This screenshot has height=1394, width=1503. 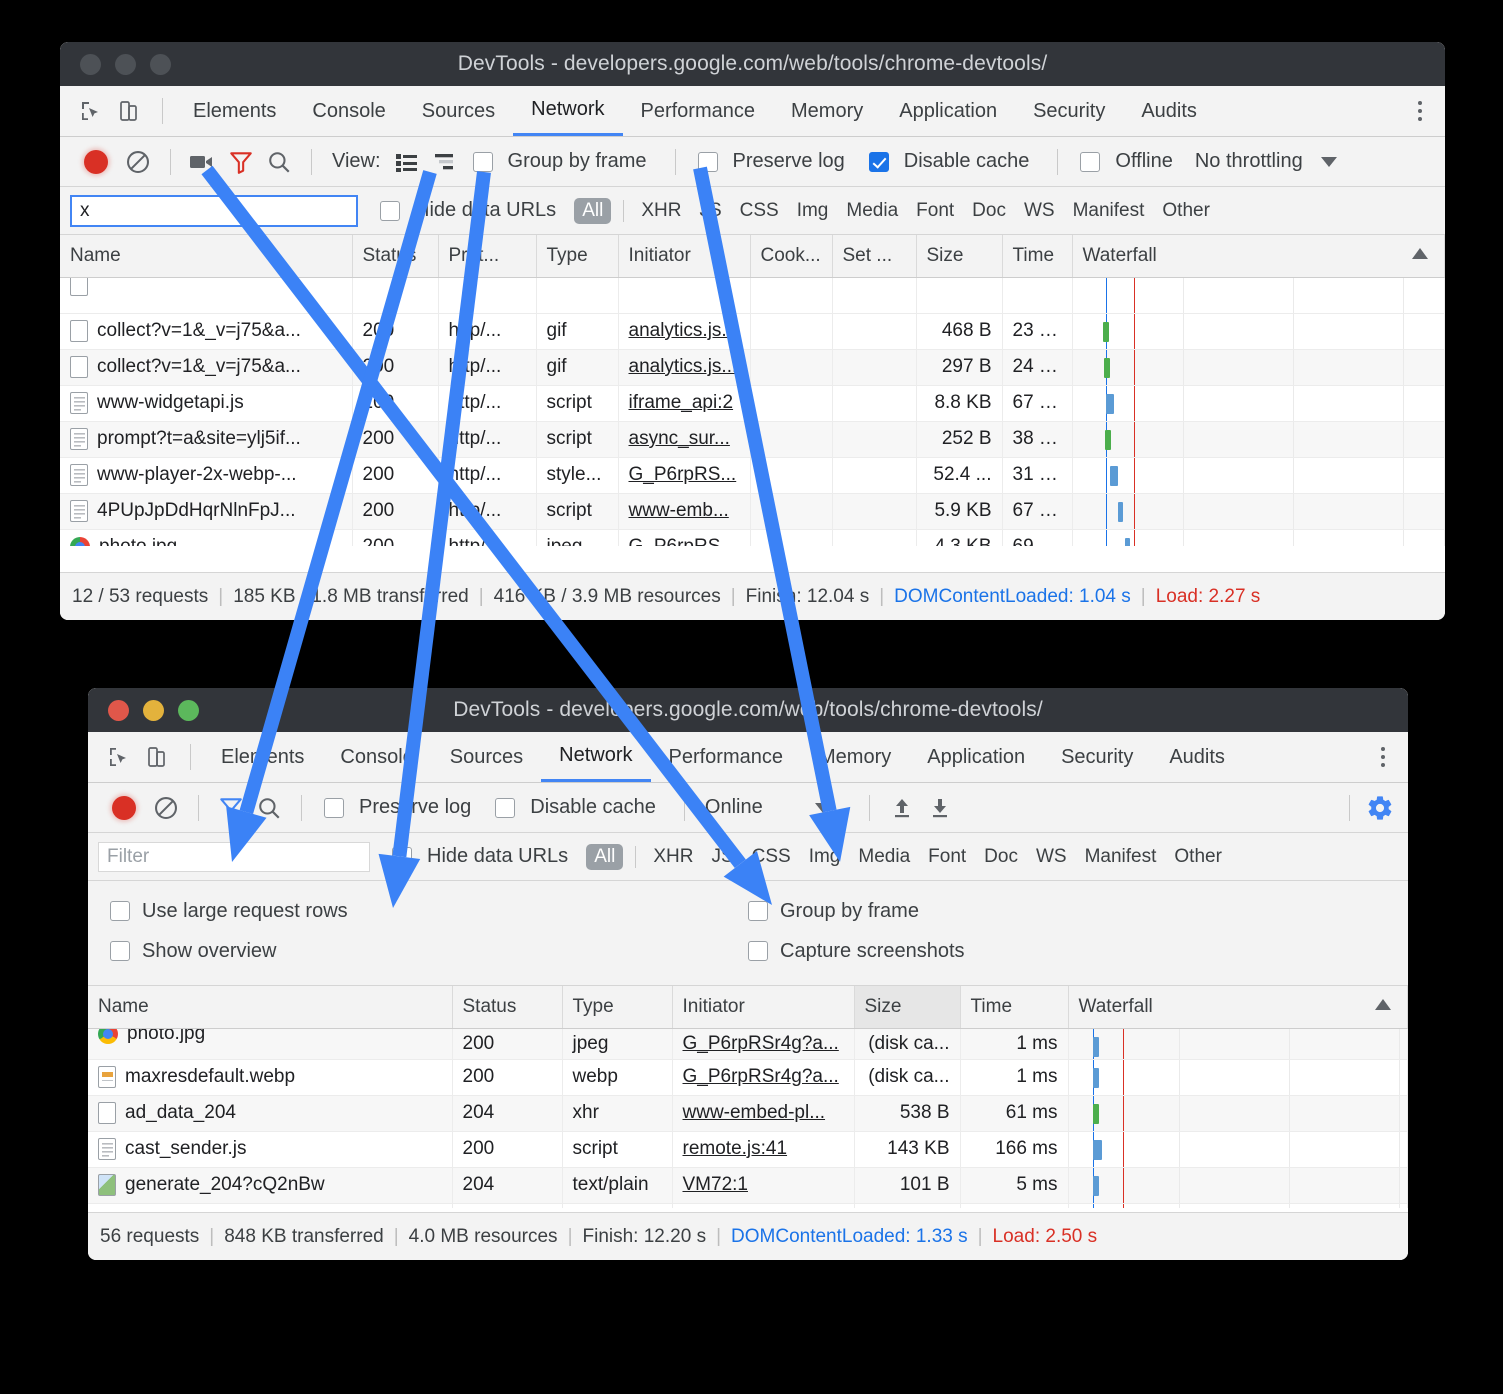 What do you see at coordinates (617, 1007) in the screenshot?
I see `column-header-type: Type` at bounding box center [617, 1007].